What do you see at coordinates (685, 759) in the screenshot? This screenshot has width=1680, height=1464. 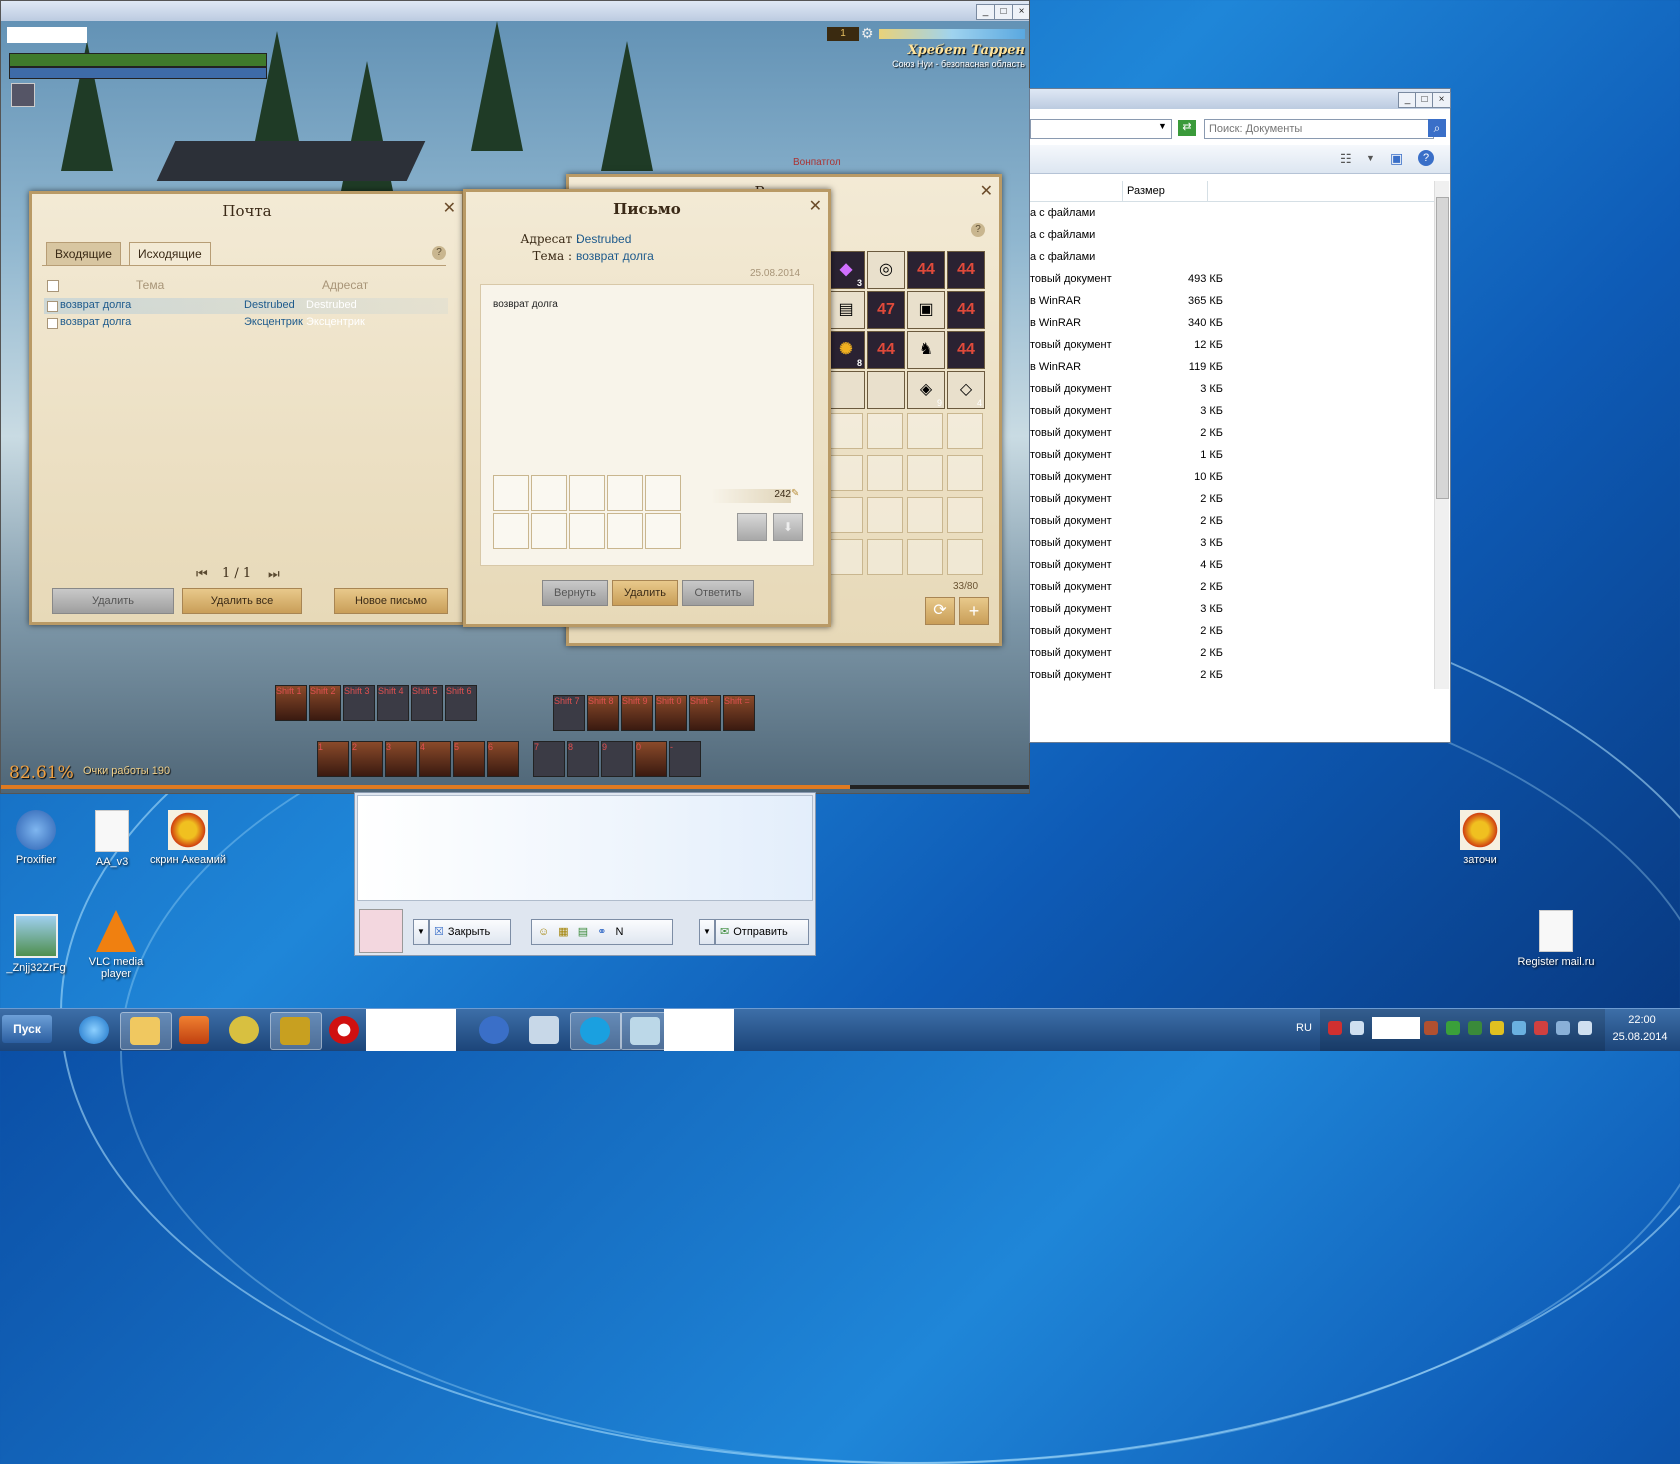 I see `hotkey-slot: -` at bounding box center [685, 759].